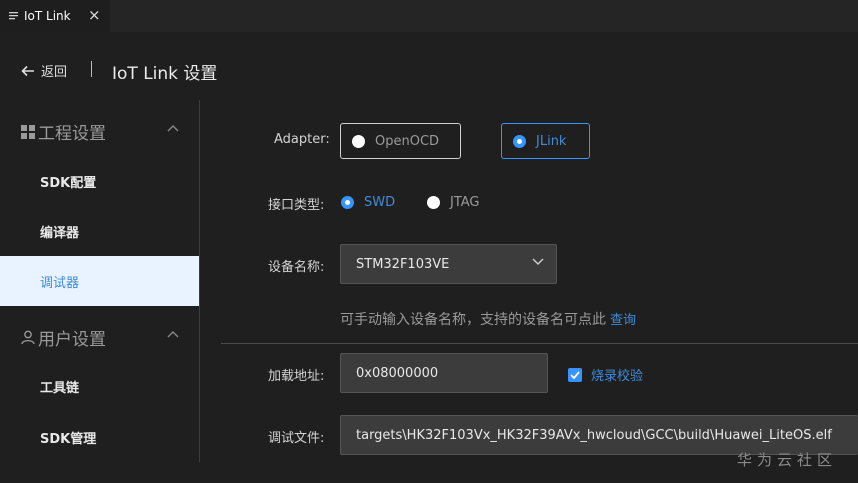 The height and width of the screenshot is (483, 858). Describe the element at coordinates (407, 141) in the screenshot. I see `adapter-option-label: OpenOCD` at that location.